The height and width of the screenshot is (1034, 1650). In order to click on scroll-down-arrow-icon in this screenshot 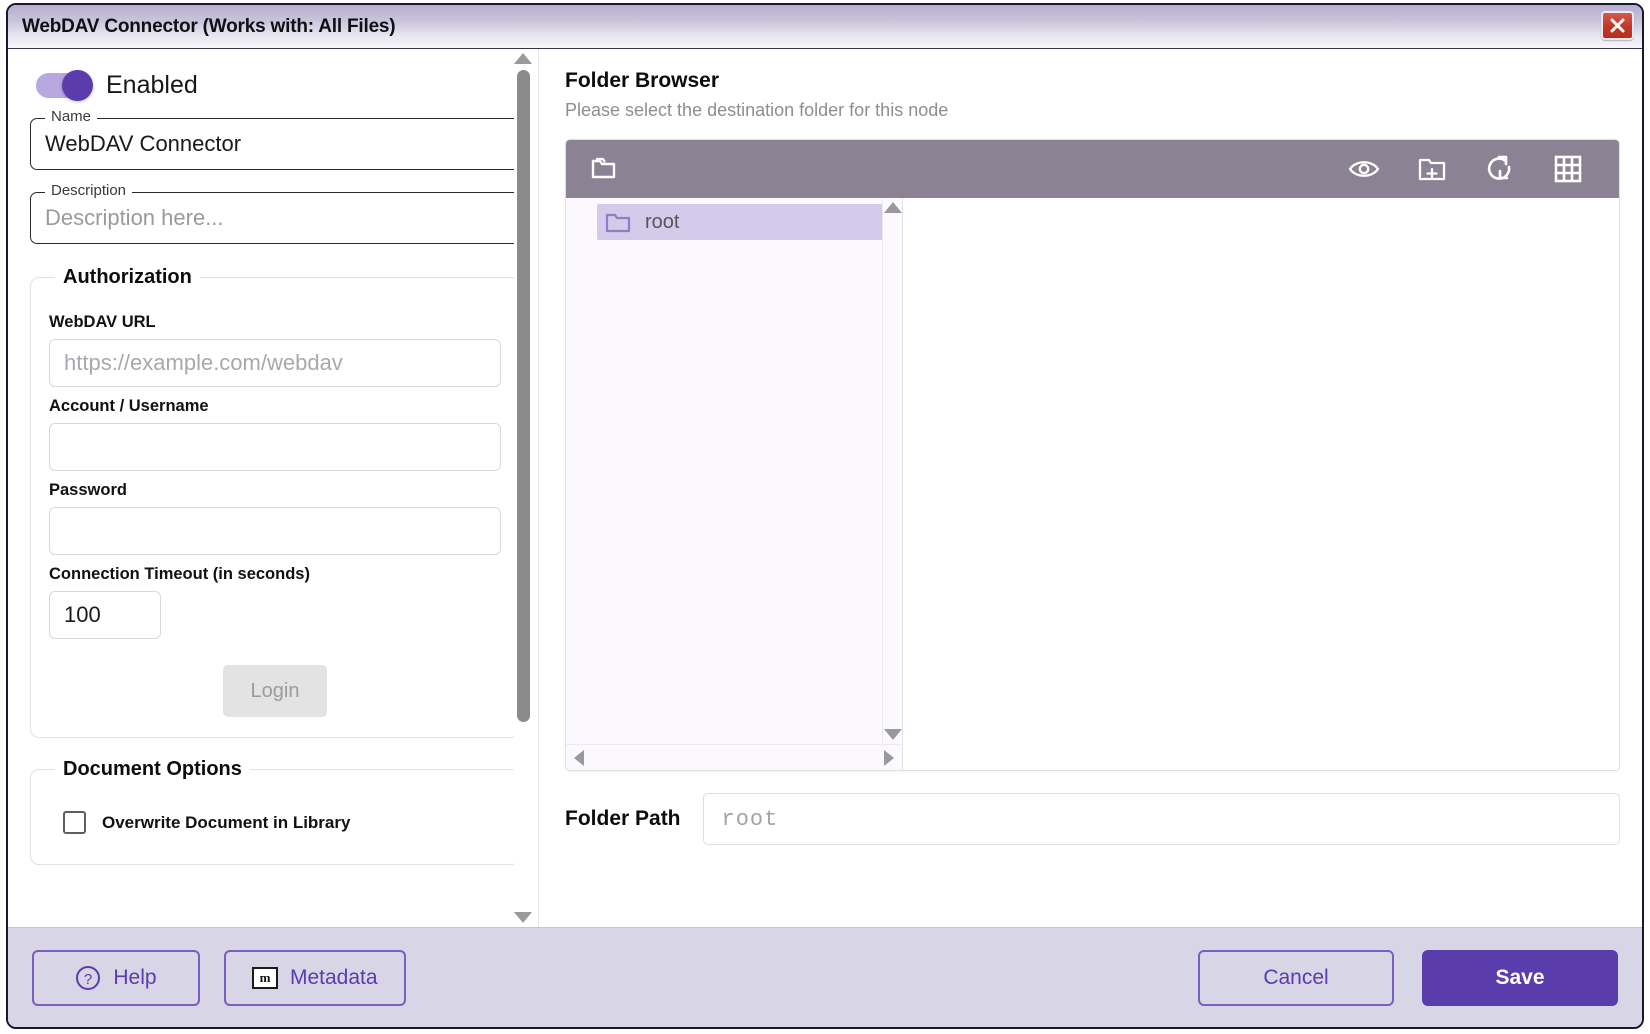, I will do `click(523, 917)`.